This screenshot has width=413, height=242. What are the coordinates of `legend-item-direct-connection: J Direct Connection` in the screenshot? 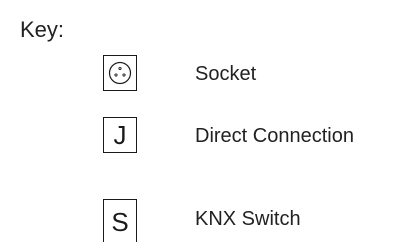 It's located at (253, 137).